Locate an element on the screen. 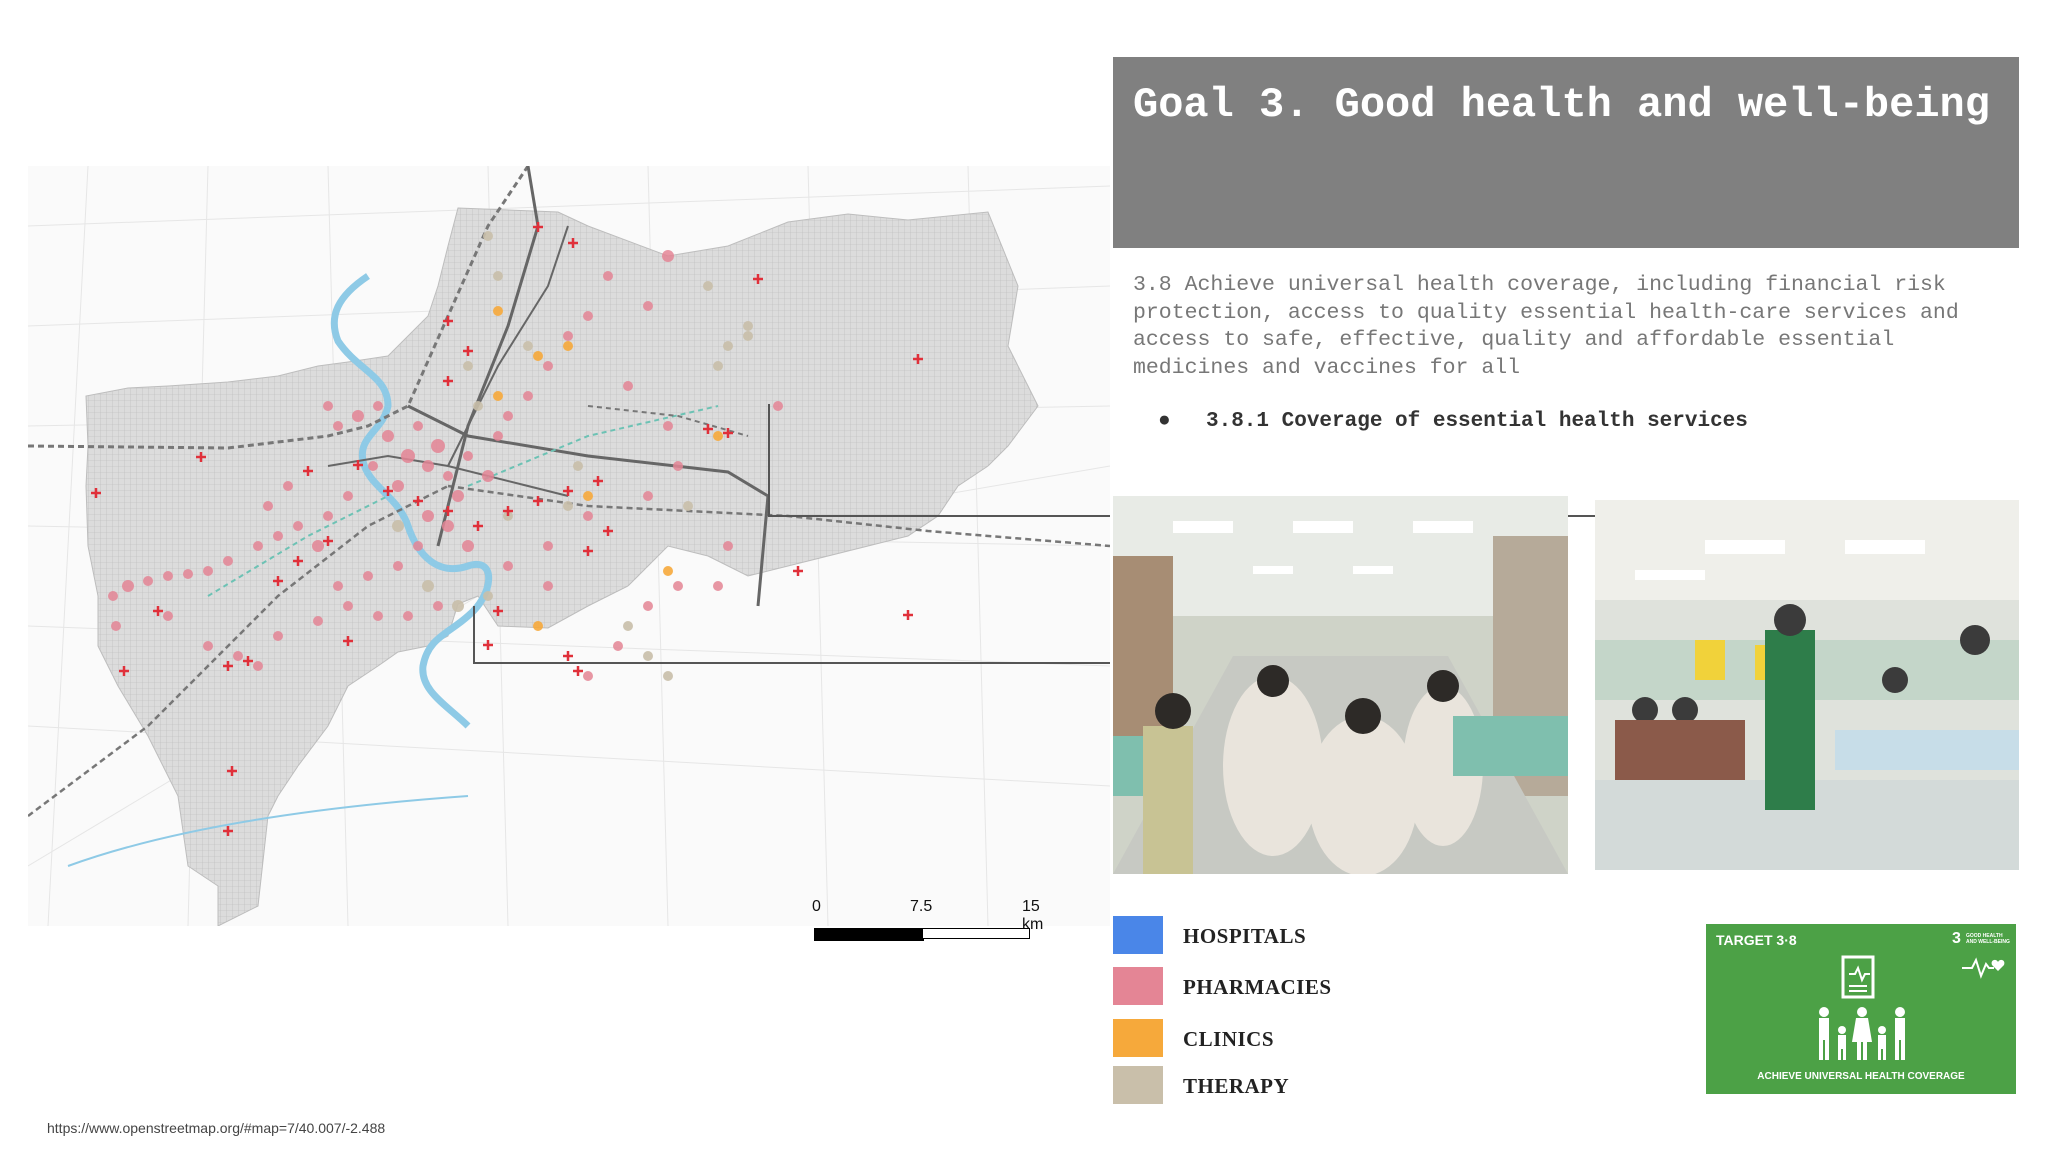 This screenshot has width=2048, height=1152. scale-bar: 0 7.5 15 km is located at coordinates (927, 920).